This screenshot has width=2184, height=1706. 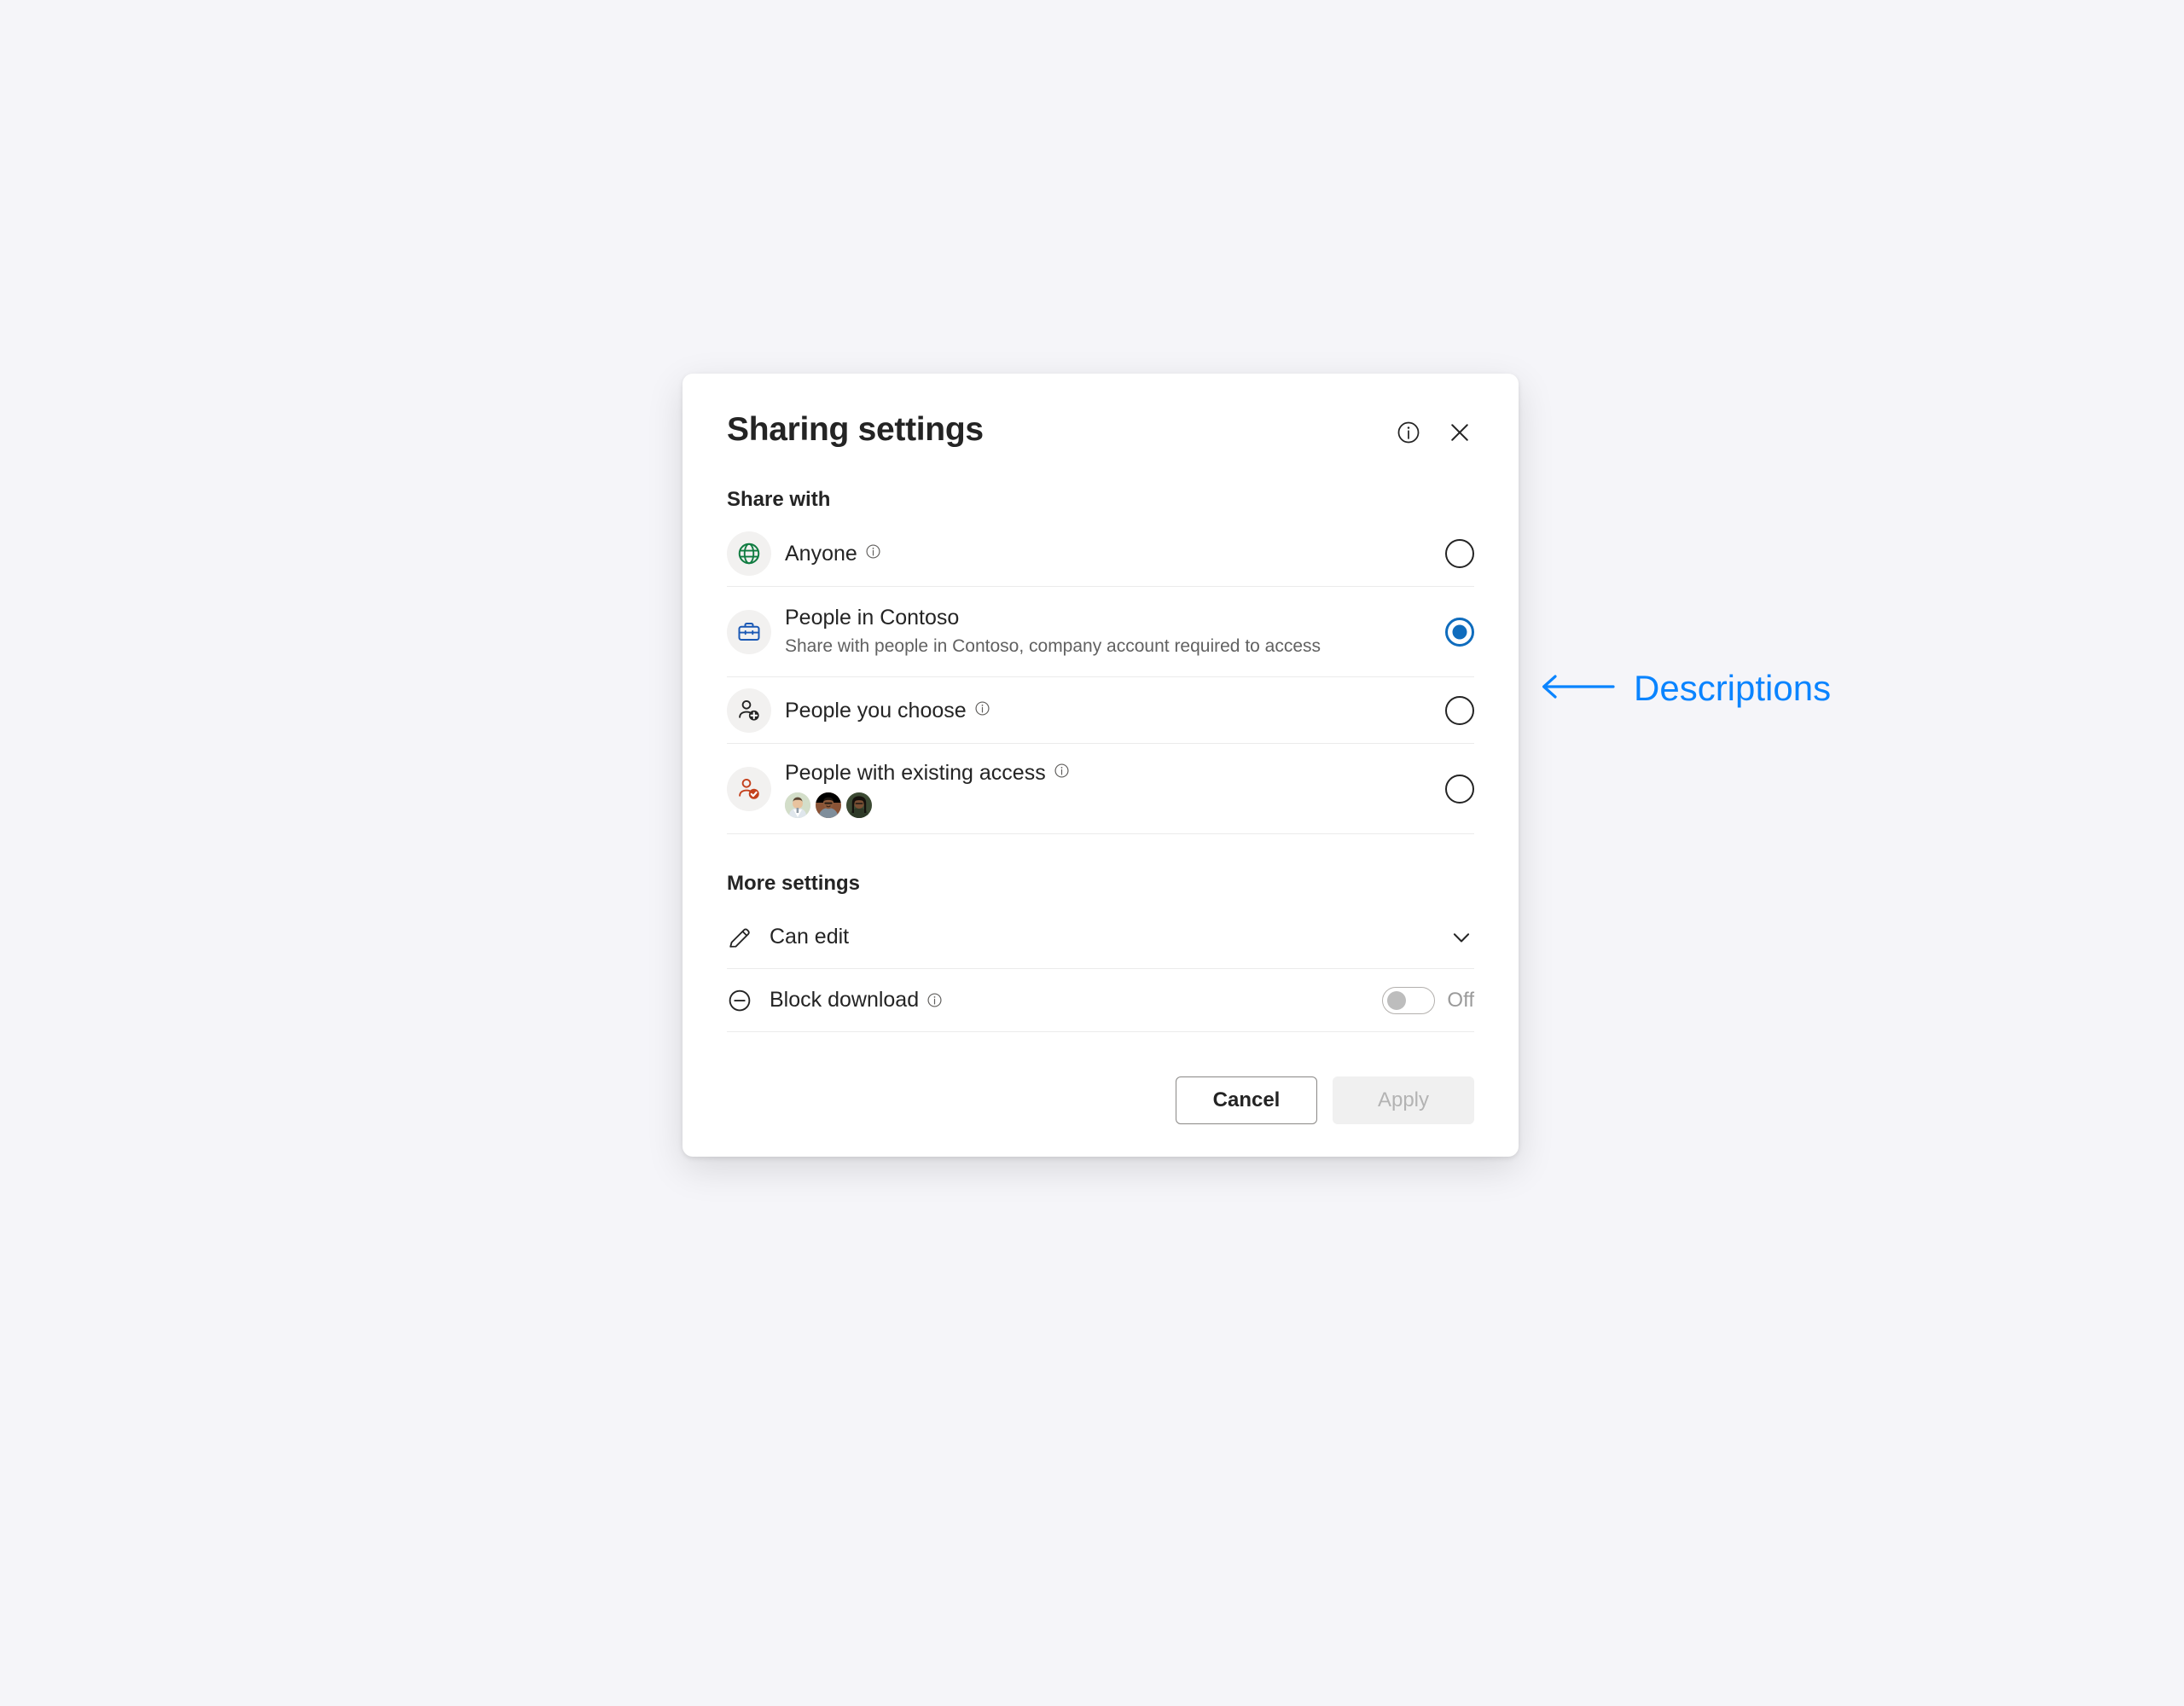 I want to click on permission-label: Can edit, so click(x=810, y=937).